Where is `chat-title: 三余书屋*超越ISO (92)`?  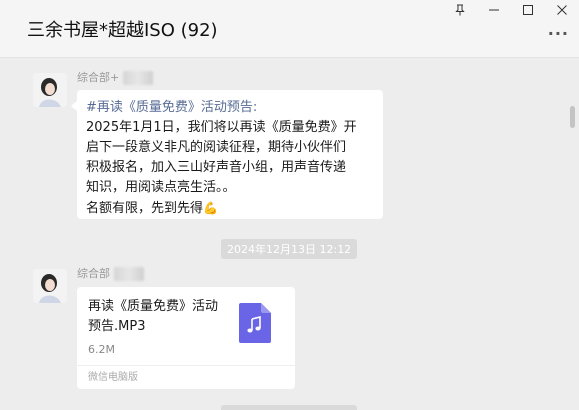
chat-title: 三余书屋*超越ISO (92) is located at coordinates (122, 30).